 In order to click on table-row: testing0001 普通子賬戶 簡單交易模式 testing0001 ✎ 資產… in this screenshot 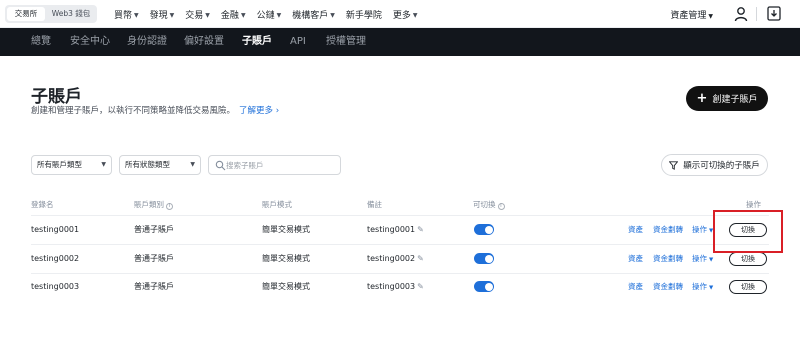, I will do `click(400, 230)`.